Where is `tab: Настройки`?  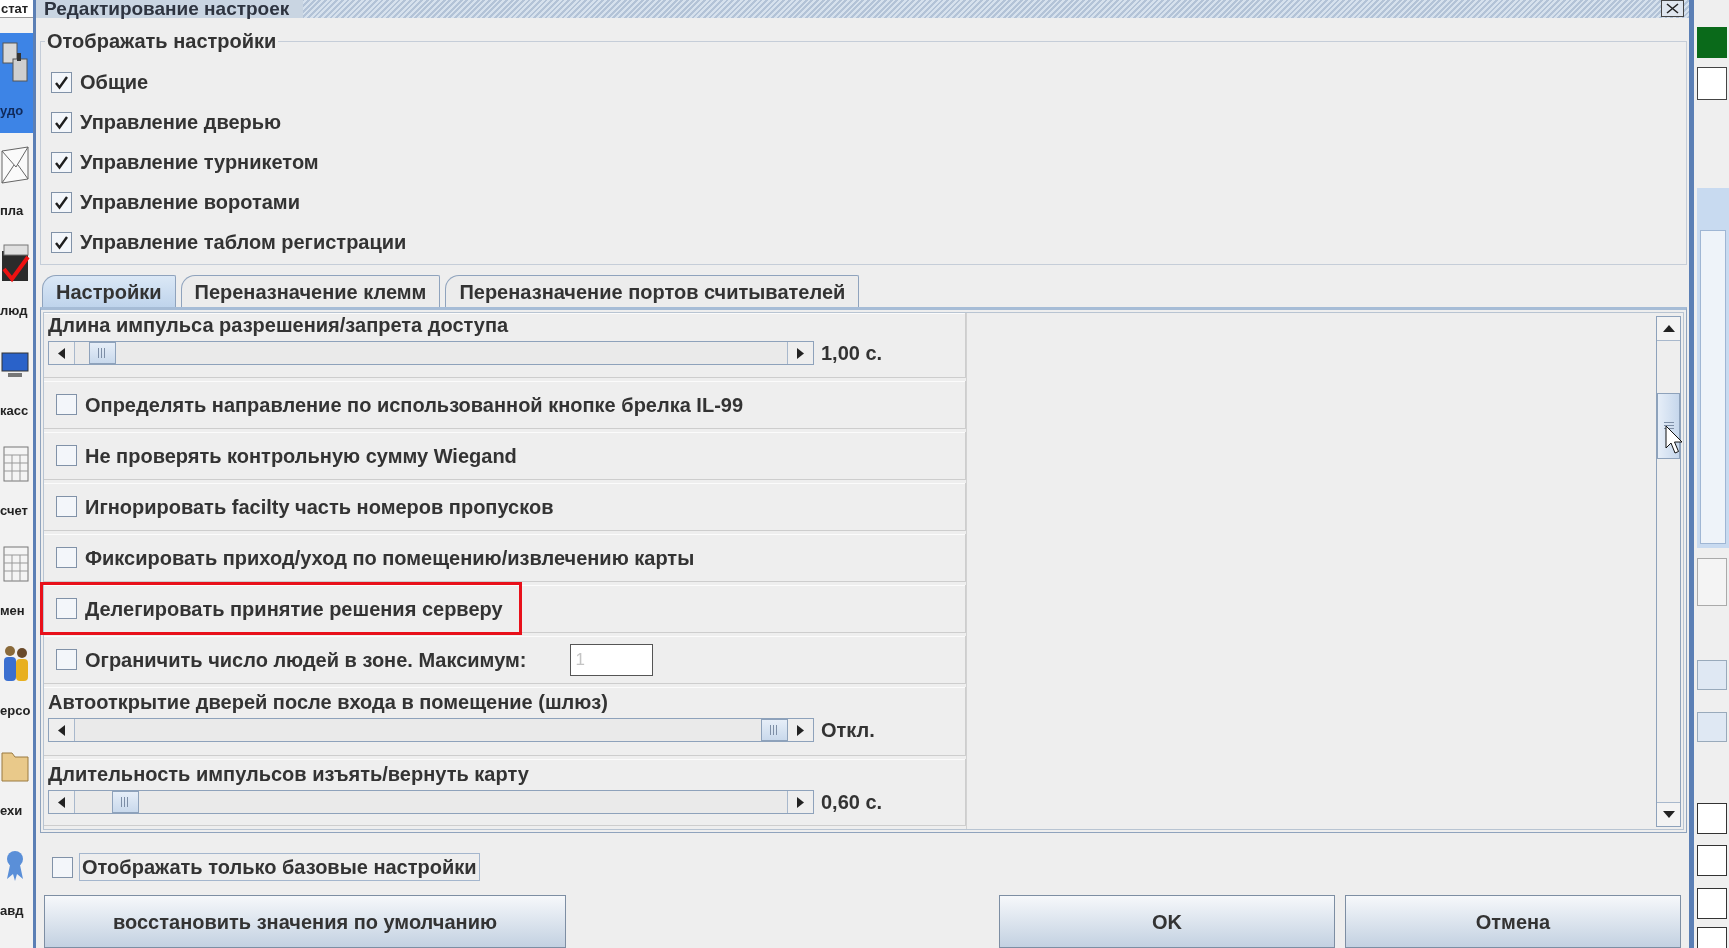
tab: Настройки is located at coordinates (109, 291).